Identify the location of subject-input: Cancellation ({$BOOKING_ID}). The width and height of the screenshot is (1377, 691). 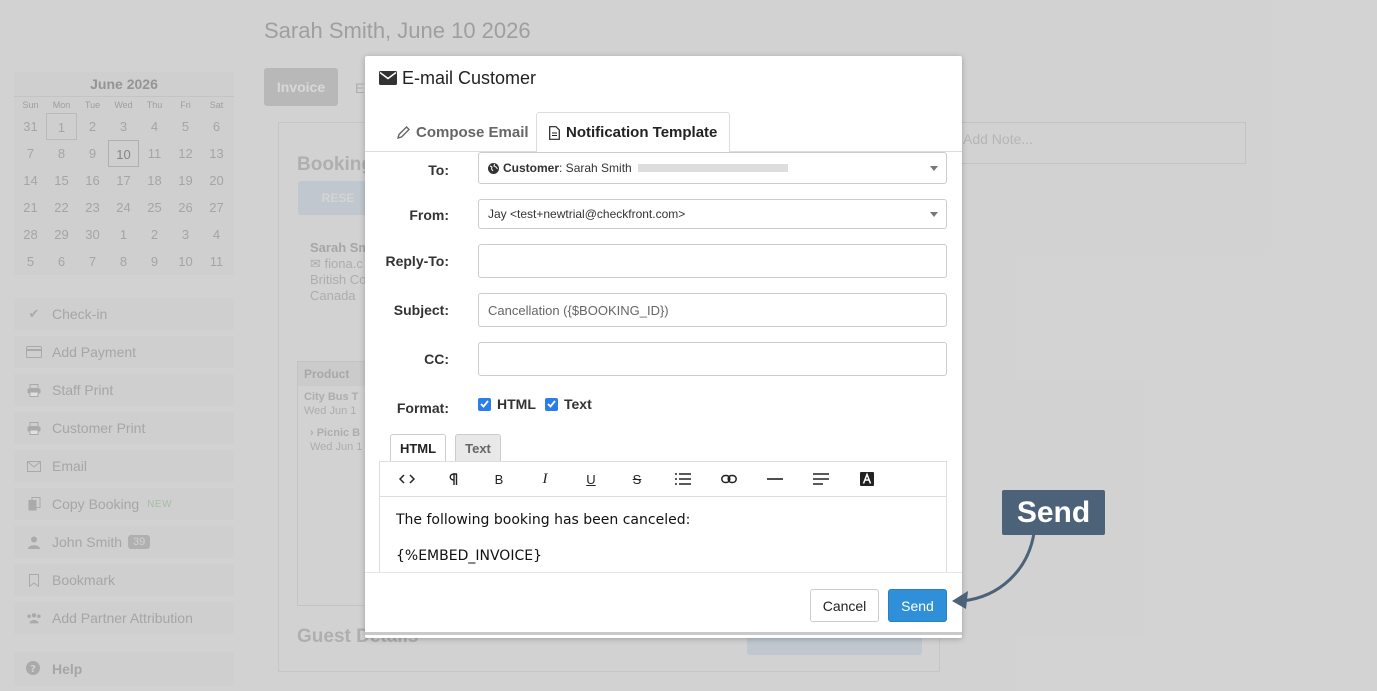
(712, 310).